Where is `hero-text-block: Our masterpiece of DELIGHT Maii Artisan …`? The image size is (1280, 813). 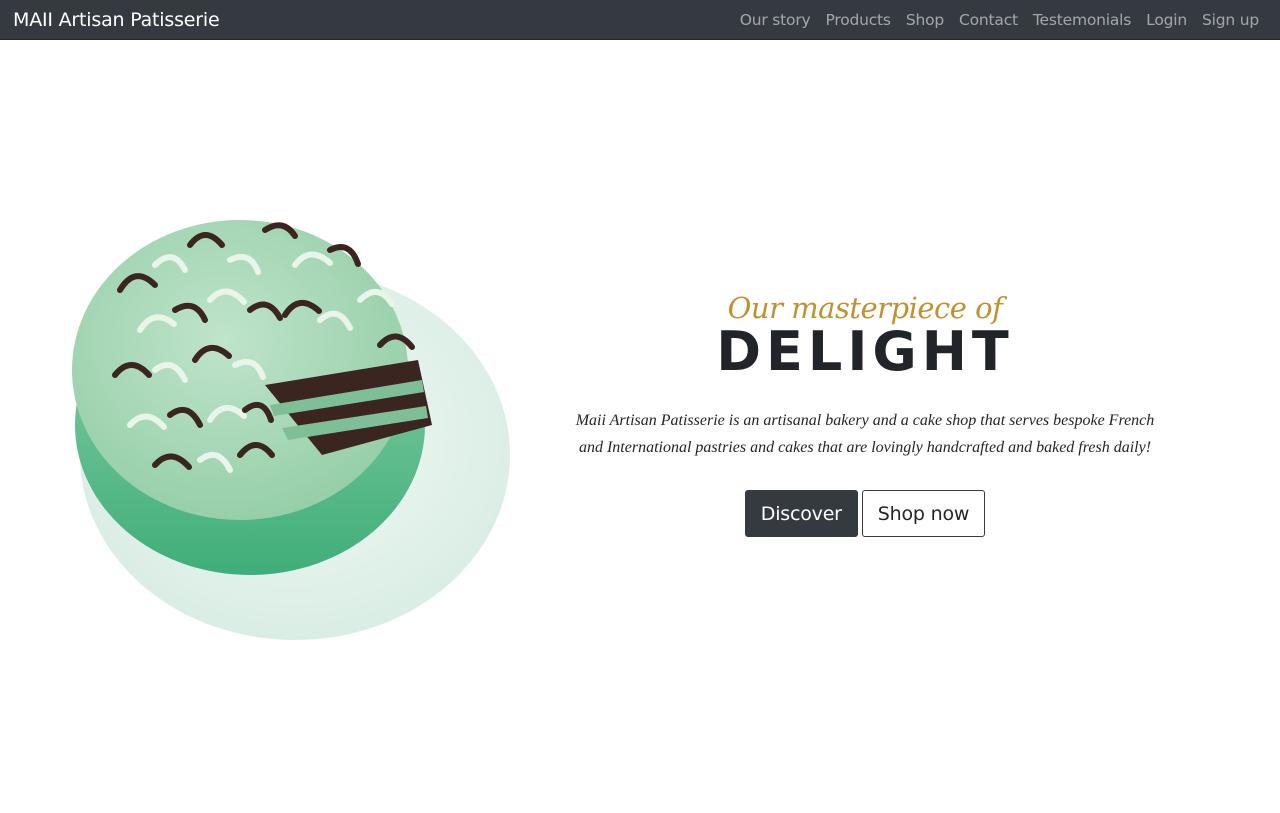
hero-text-block: Our masterpiece of DELIGHT Maii Artisan … is located at coordinates (865, 413).